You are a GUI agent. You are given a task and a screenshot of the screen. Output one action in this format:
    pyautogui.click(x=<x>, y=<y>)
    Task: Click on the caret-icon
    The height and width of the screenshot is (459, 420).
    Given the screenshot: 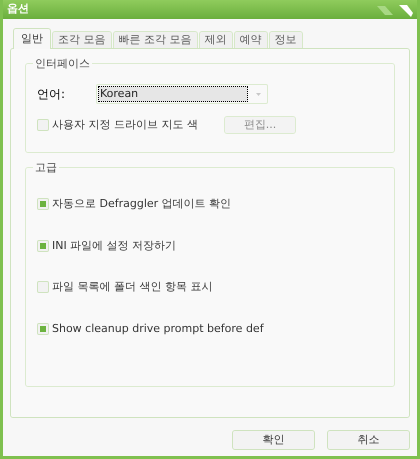 What is the action you would take?
    pyautogui.click(x=258, y=94)
    